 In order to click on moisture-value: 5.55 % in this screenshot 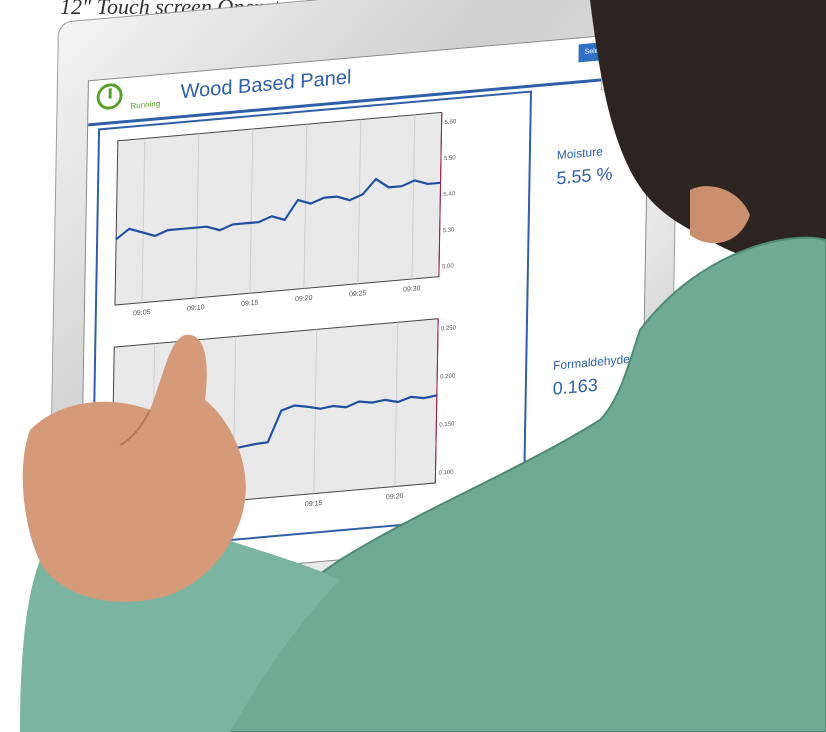, I will do `click(584, 176)`.